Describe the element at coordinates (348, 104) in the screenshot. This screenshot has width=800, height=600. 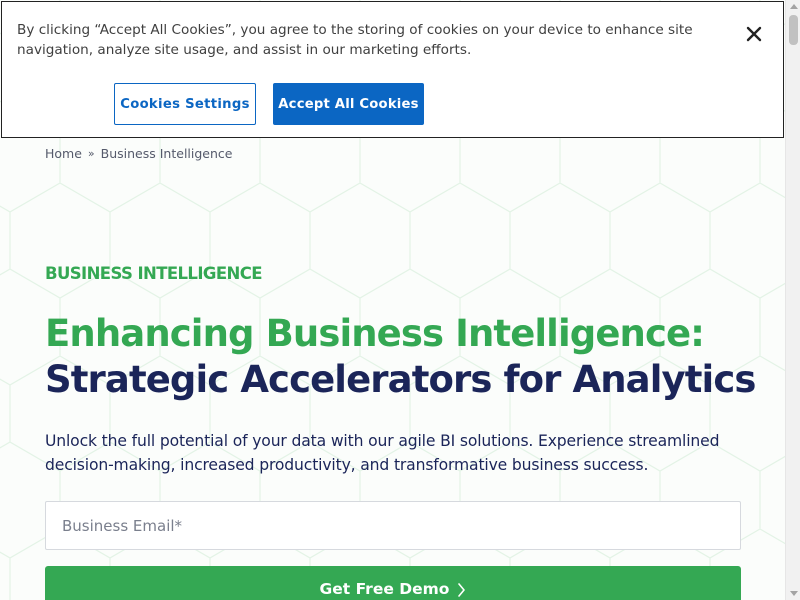
I see `accept-all-cookies-button: Accept All Cookies` at that location.